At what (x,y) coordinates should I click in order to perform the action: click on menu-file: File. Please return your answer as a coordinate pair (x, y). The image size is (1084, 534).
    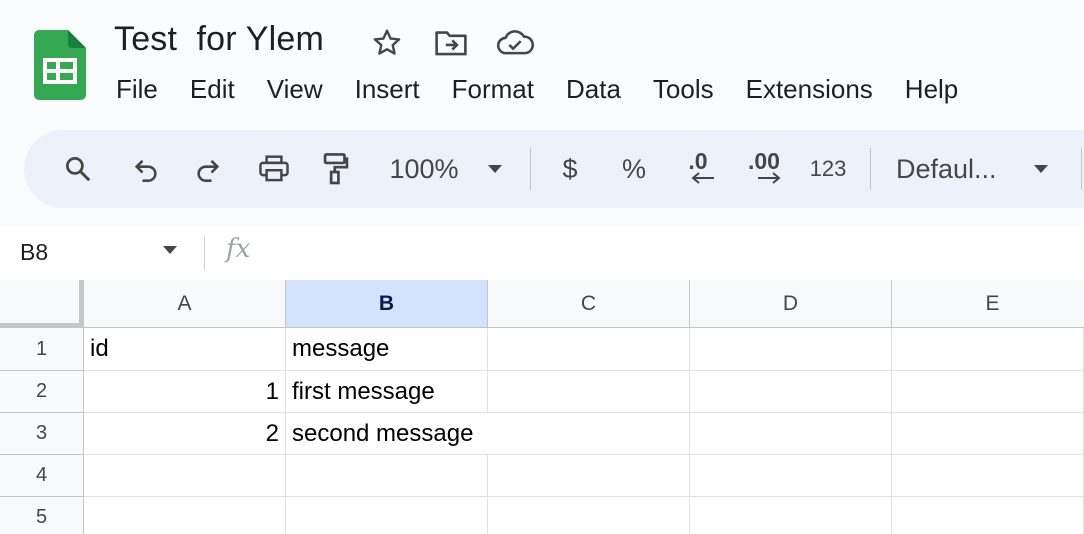
    Looking at the image, I should click on (137, 89).